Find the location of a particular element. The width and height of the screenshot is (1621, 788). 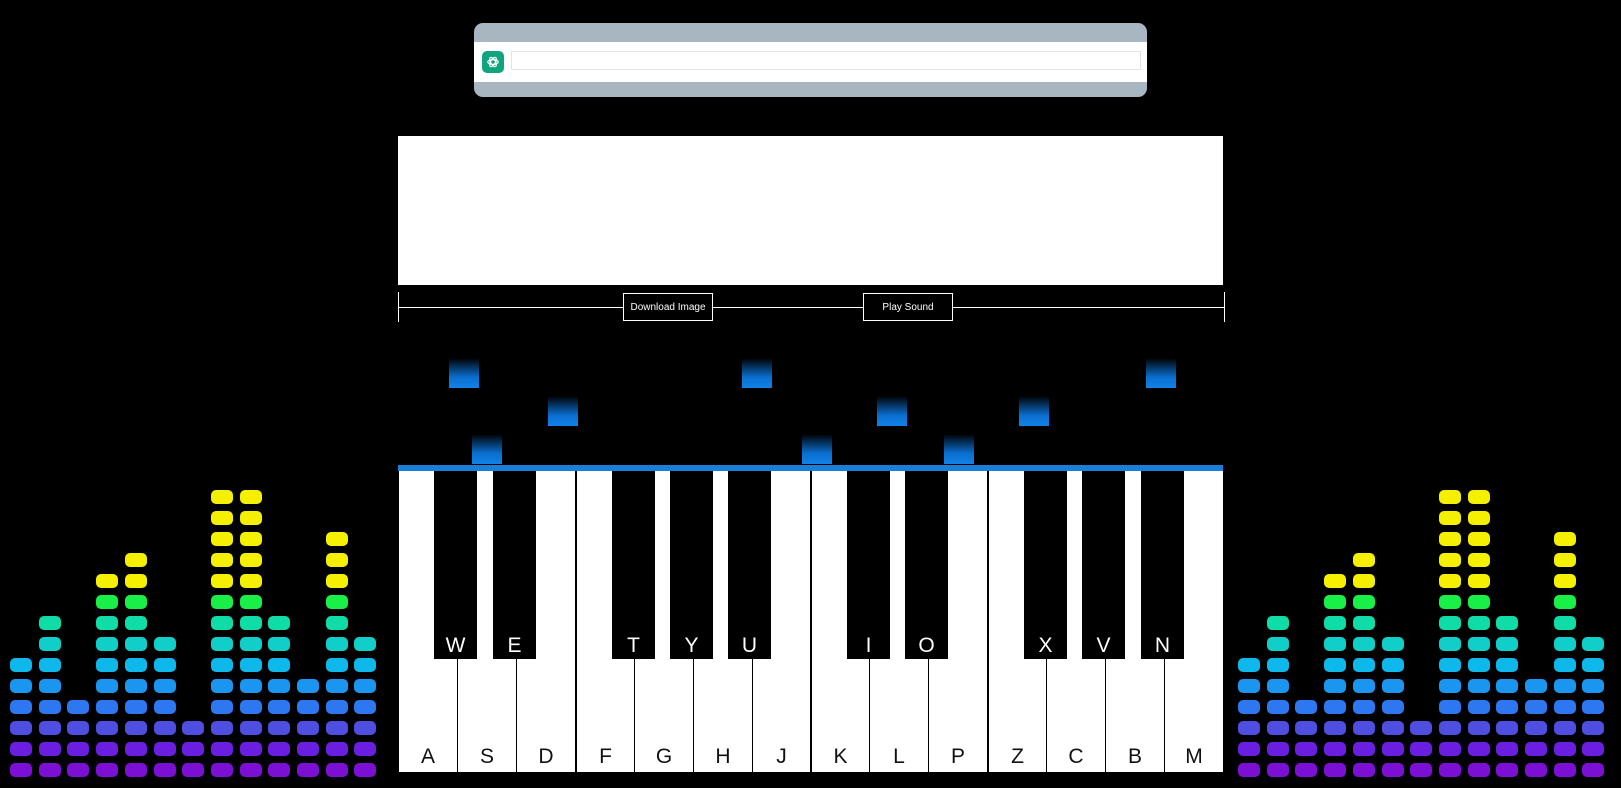

black-key-t: T is located at coordinates (633, 565).